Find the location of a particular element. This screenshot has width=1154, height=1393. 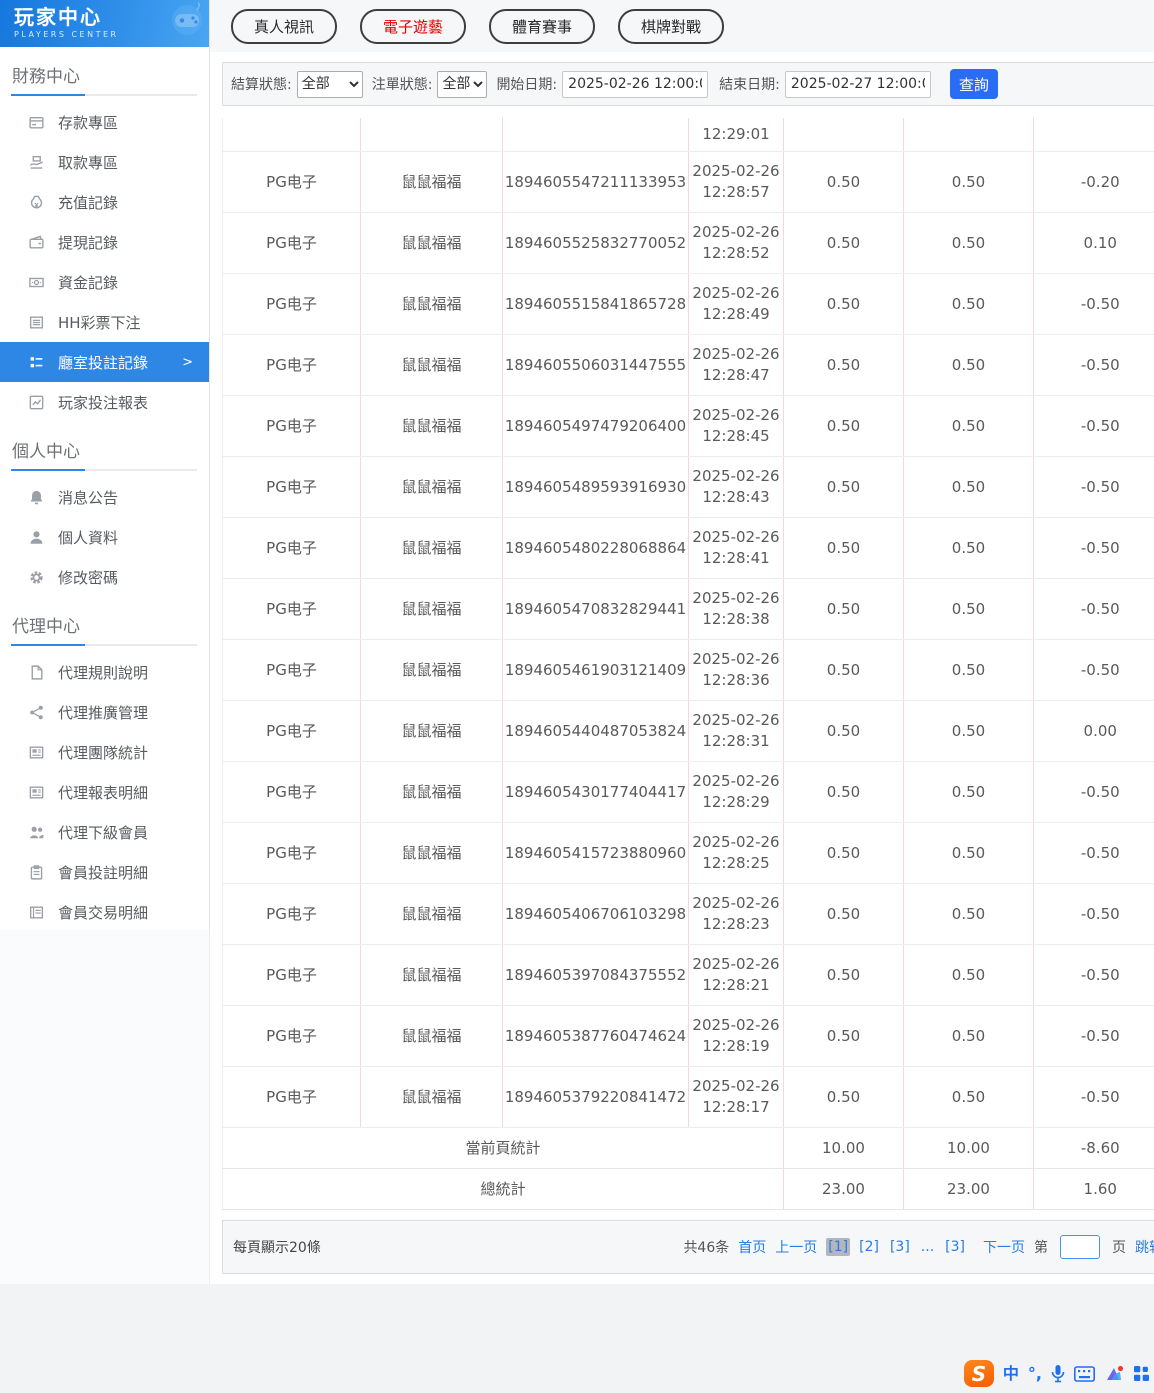

summary-label-cell: 當前頁統計 is located at coordinates (503, 1148).